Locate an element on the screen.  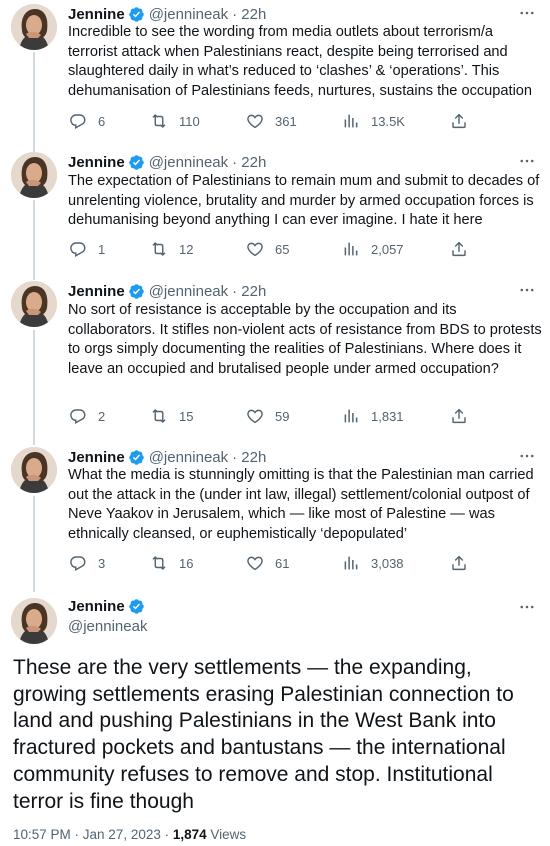
reply-count: 3 is located at coordinates (102, 563).